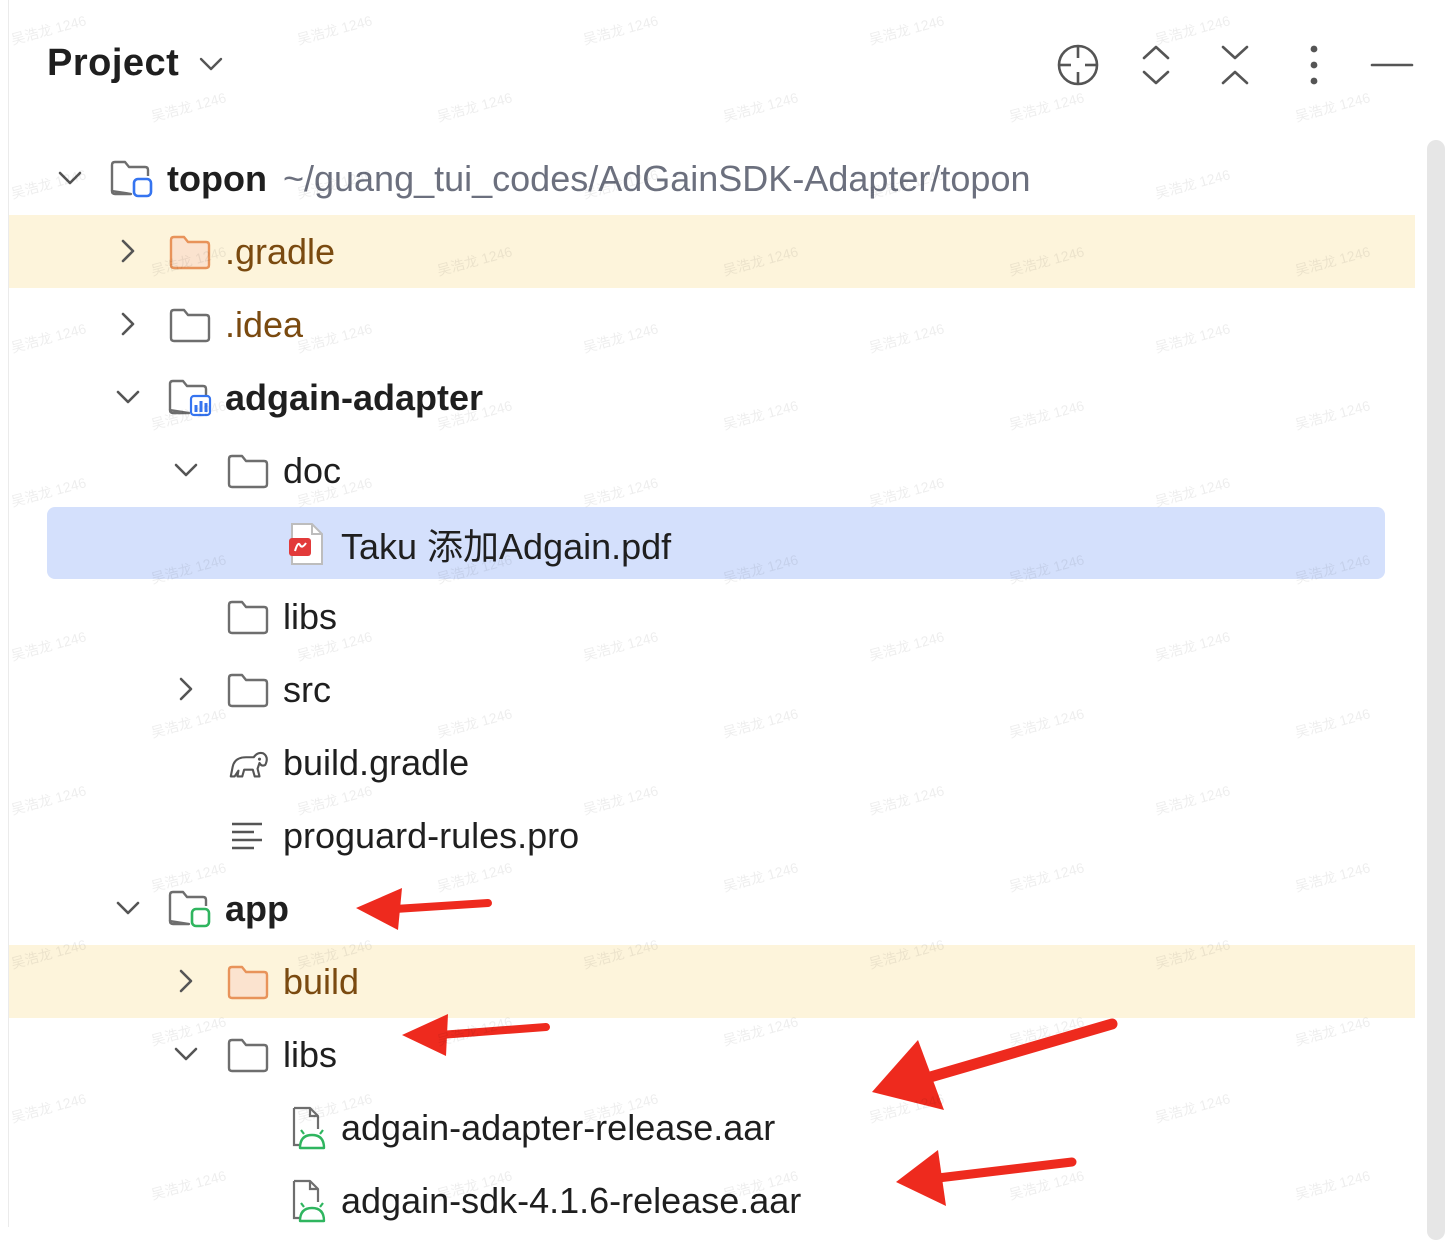 This screenshot has height=1240, width=1452. Describe the element at coordinates (506, 546) in the screenshot. I see `tree-node-label: Taku 添加Adgain.pdf` at that location.